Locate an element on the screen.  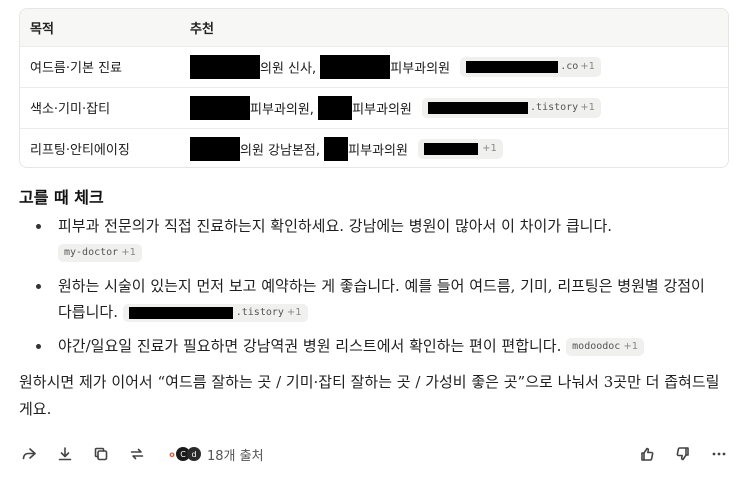
row-recommendation: 피부과의원, 피부과의원 .tistory +1 is located at coordinates (454, 107).